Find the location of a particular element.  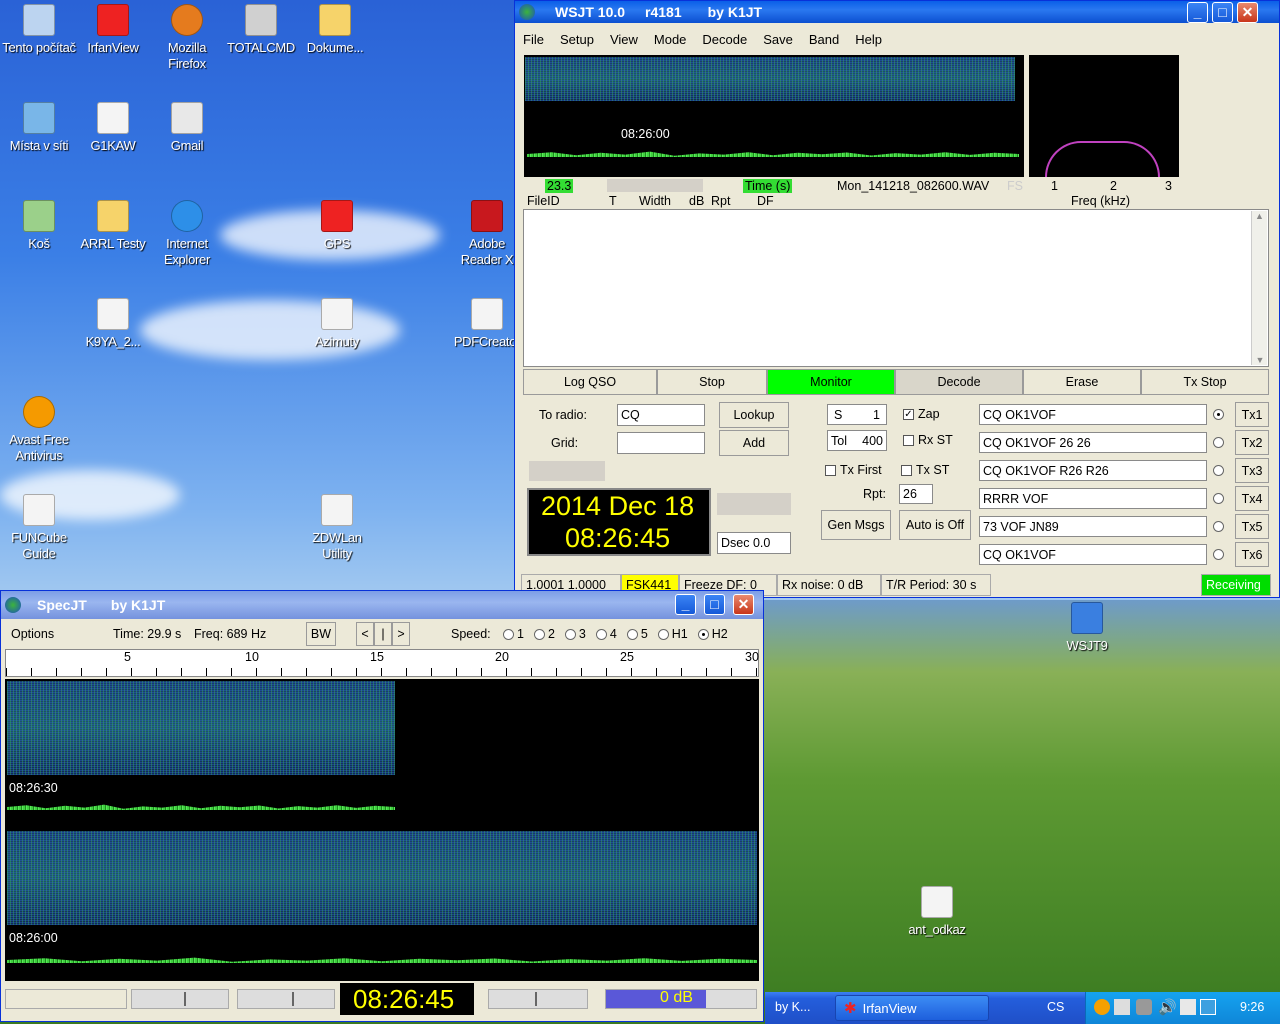

log-qso-button: Log QSO is located at coordinates (590, 382).